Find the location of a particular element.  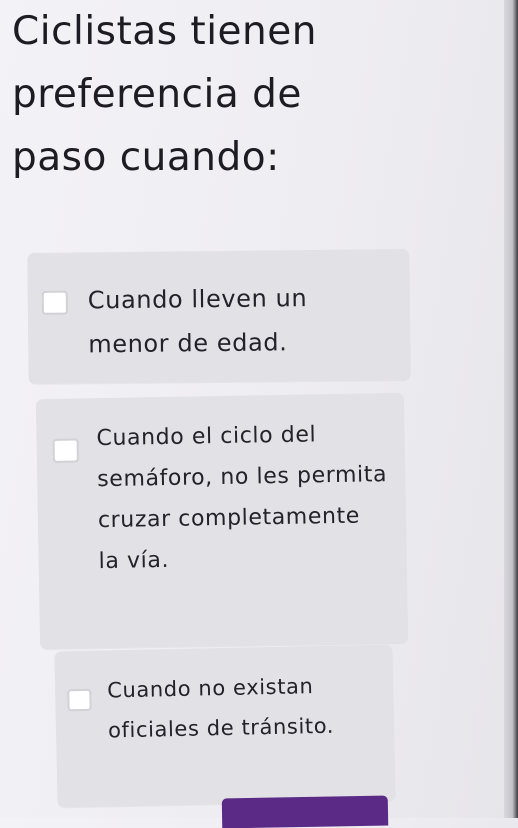

answer-option-1: Cuando lleven un menor de edad. is located at coordinates (219, 316).